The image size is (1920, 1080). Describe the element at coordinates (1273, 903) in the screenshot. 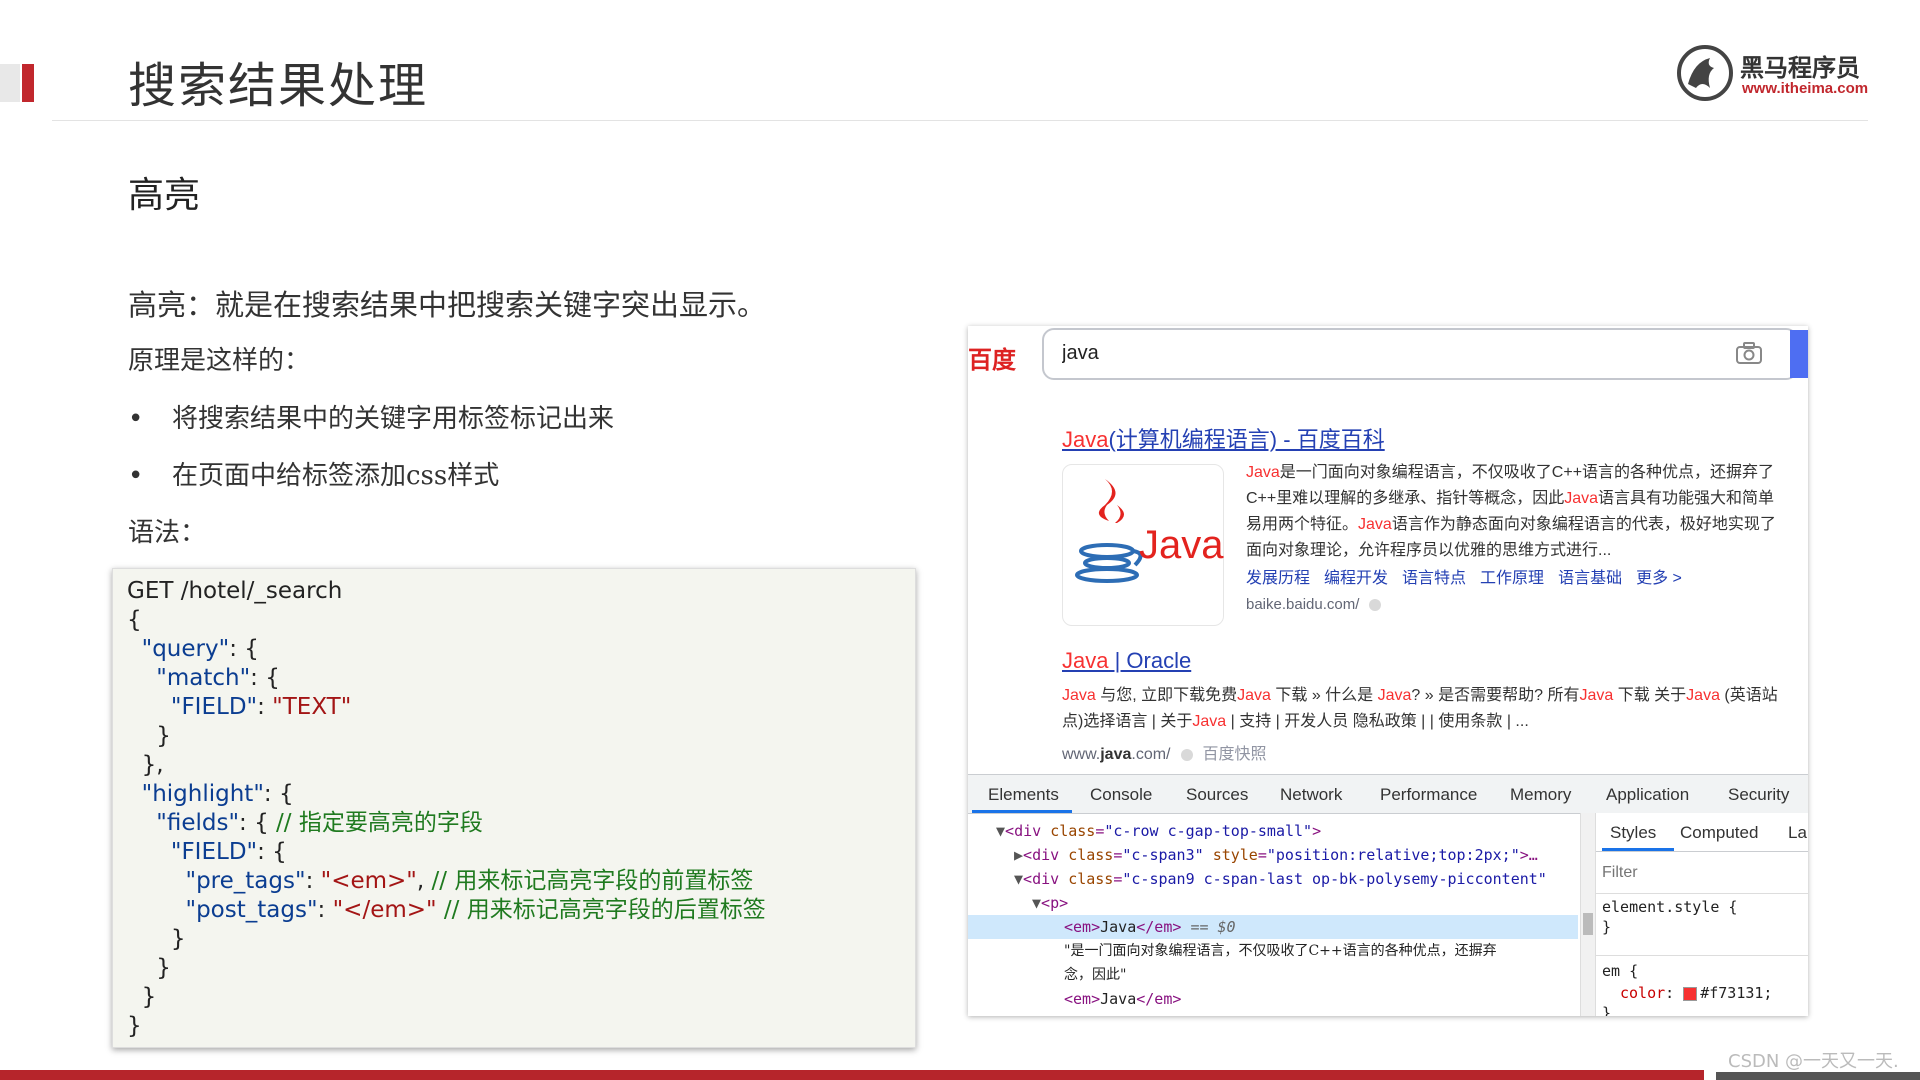

I see `dom-node: ▼<p>` at that location.